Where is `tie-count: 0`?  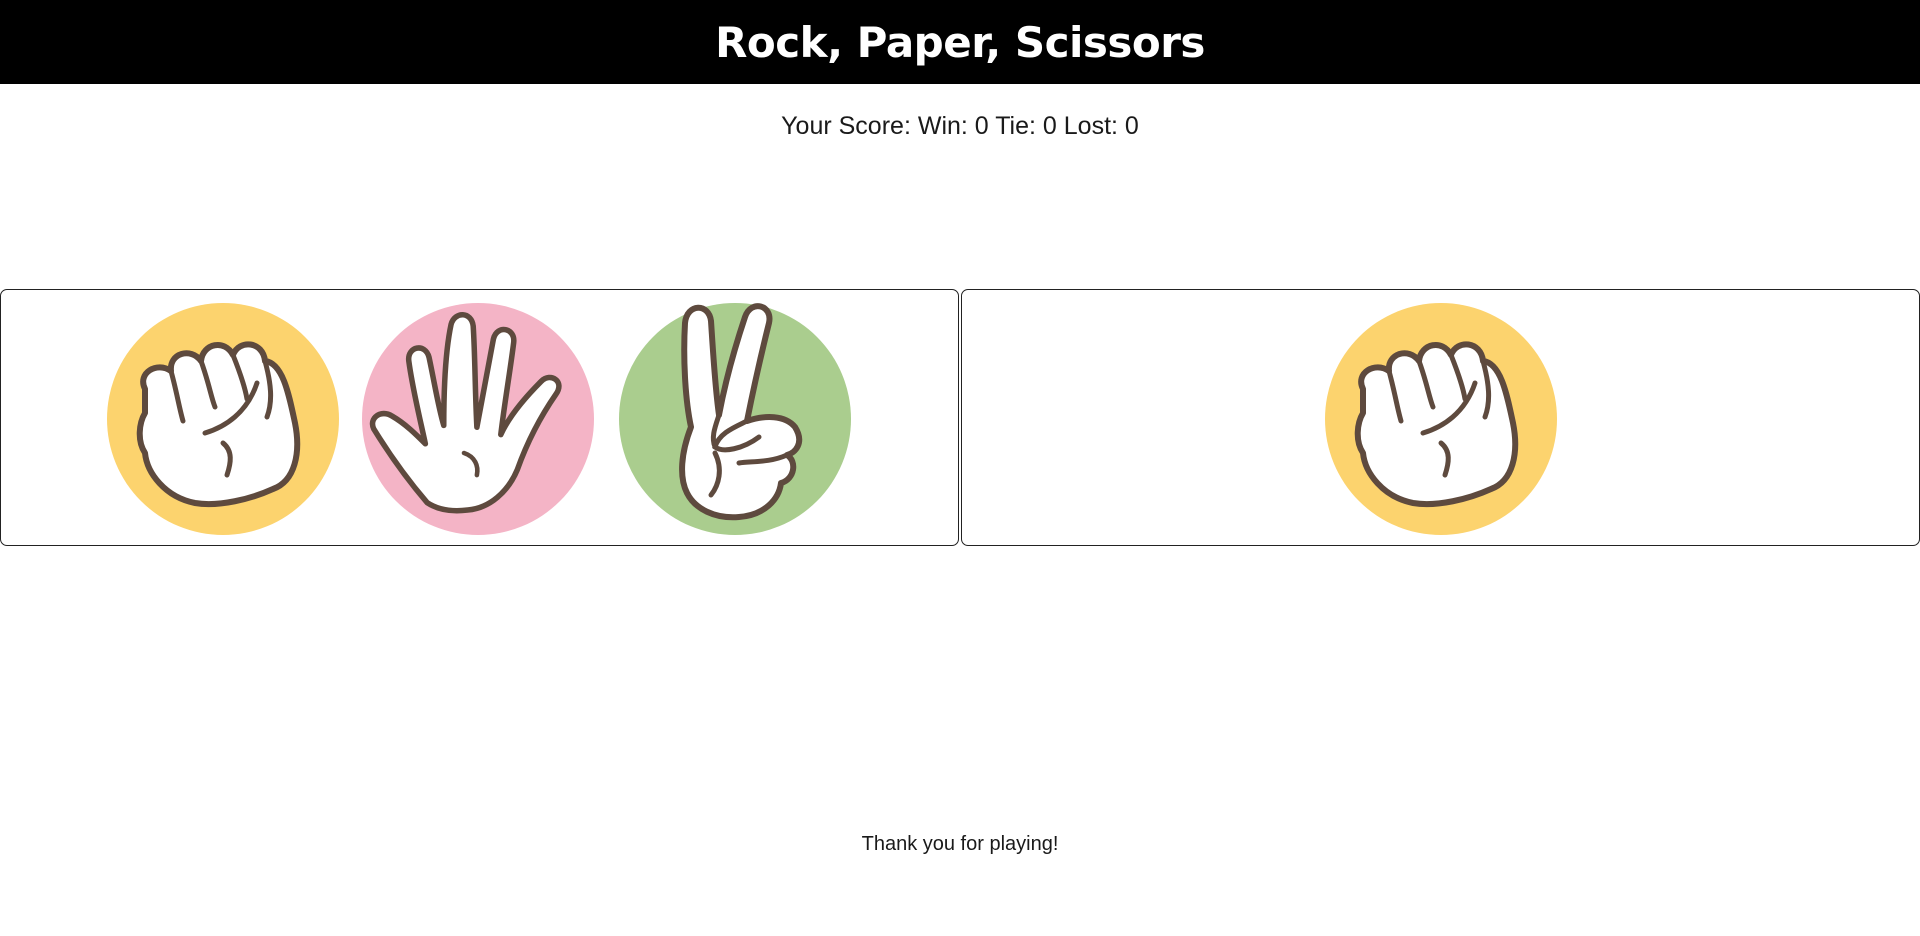
tie-count: 0 is located at coordinates (1049, 126).